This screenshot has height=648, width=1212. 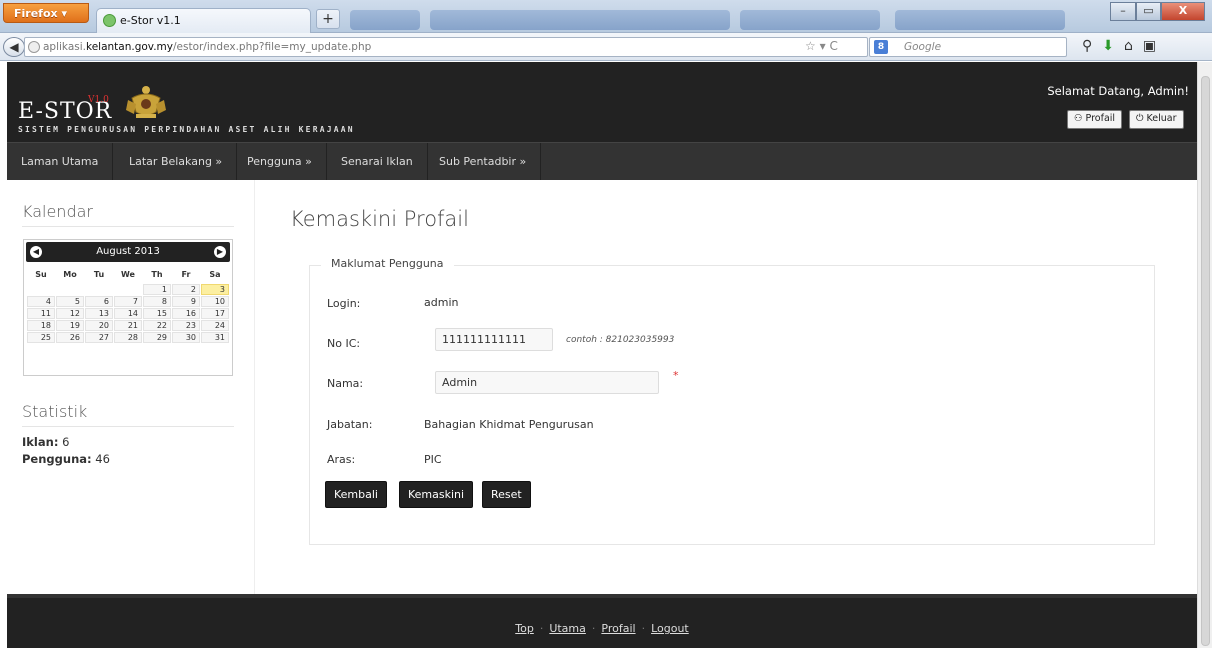 What do you see at coordinates (1123, 11) in the screenshot?
I see `minimize-button: –` at bounding box center [1123, 11].